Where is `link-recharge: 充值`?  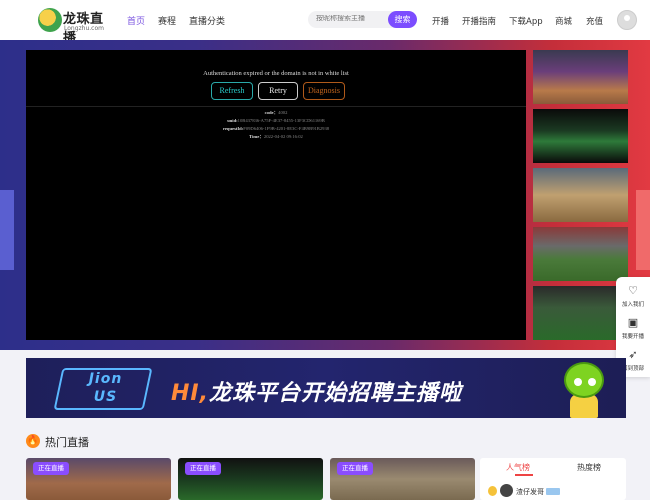 link-recharge: 充值 is located at coordinates (594, 21).